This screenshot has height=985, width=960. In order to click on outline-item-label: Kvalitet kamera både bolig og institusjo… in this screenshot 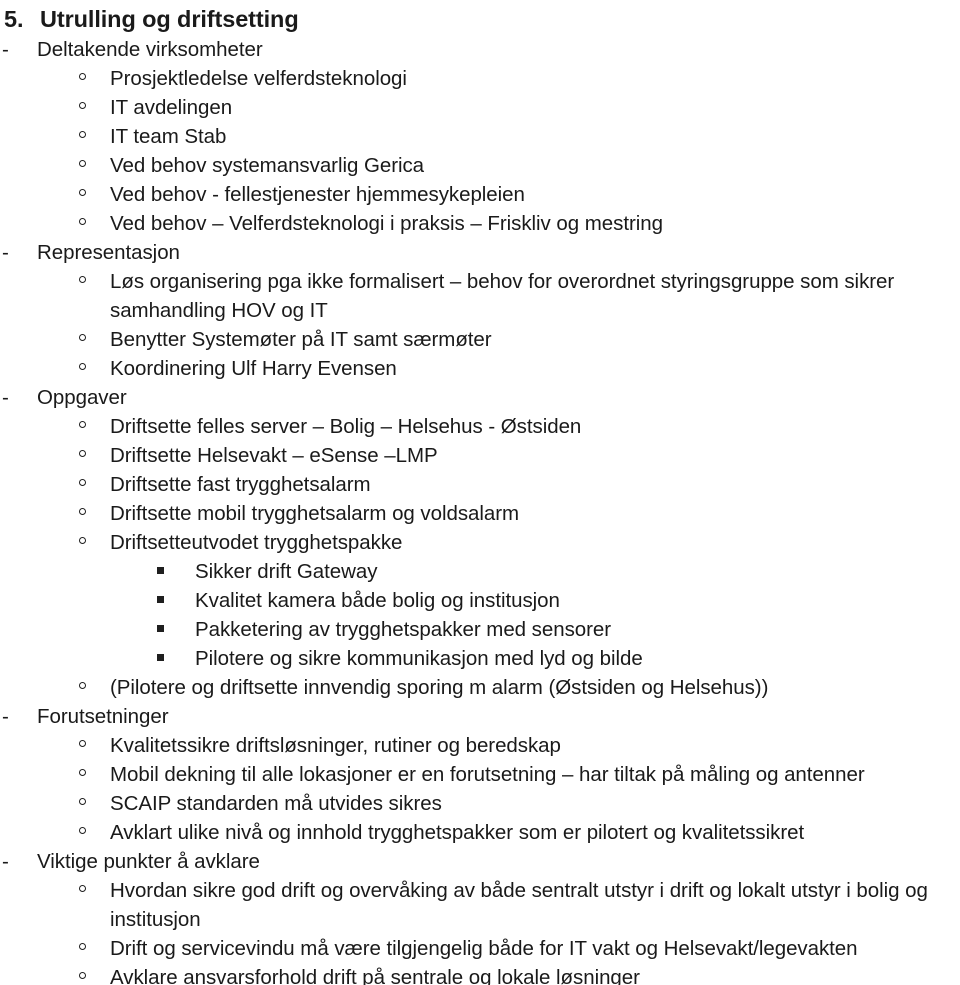, I will do `click(377, 600)`.